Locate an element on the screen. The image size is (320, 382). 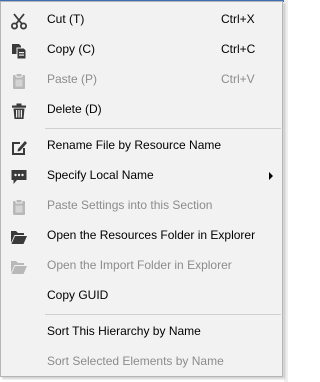
paste-icon is located at coordinates (19, 81).